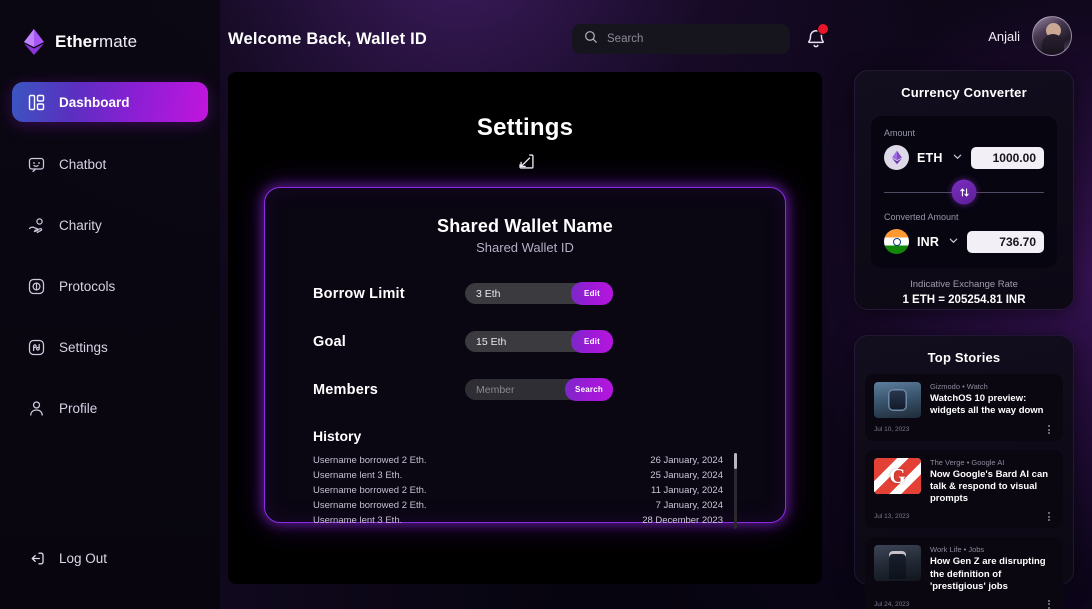  I want to click on history-row: Username lent 3 Eth. 25 January, 2024, so click(525, 475).